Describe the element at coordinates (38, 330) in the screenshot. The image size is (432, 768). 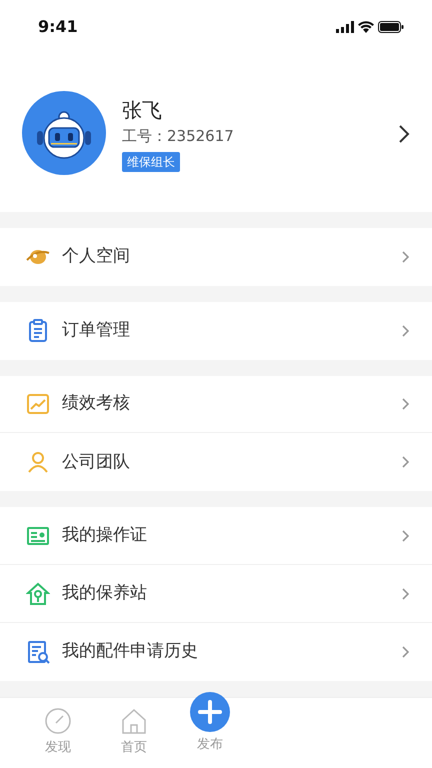
I see `clipboard-icon` at that location.